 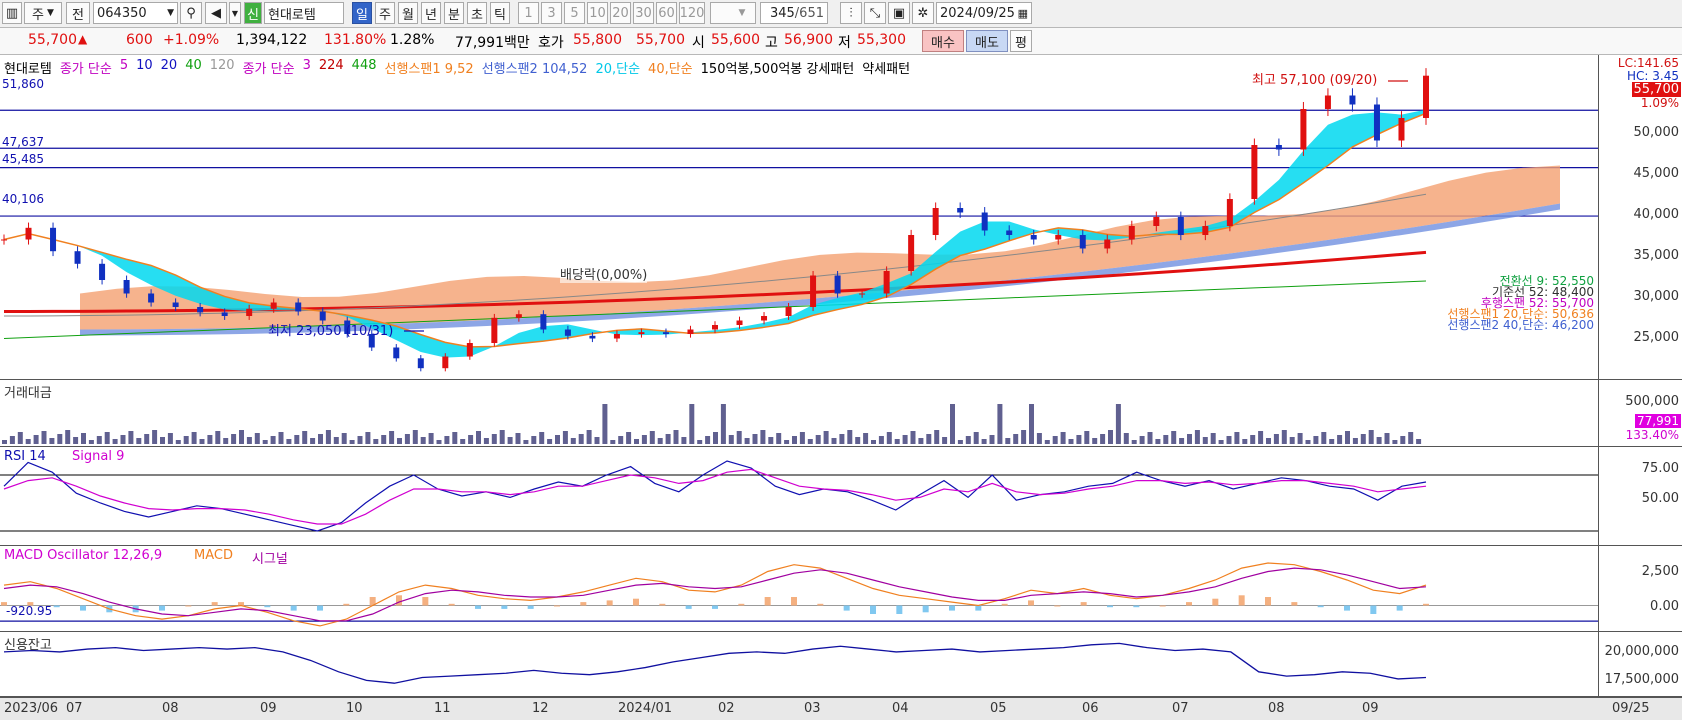 What do you see at coordinates (535, 67) in the screenshot?
I see `legend-item-12: 선행스팬2 104,52` at bounding box center [535, 67].